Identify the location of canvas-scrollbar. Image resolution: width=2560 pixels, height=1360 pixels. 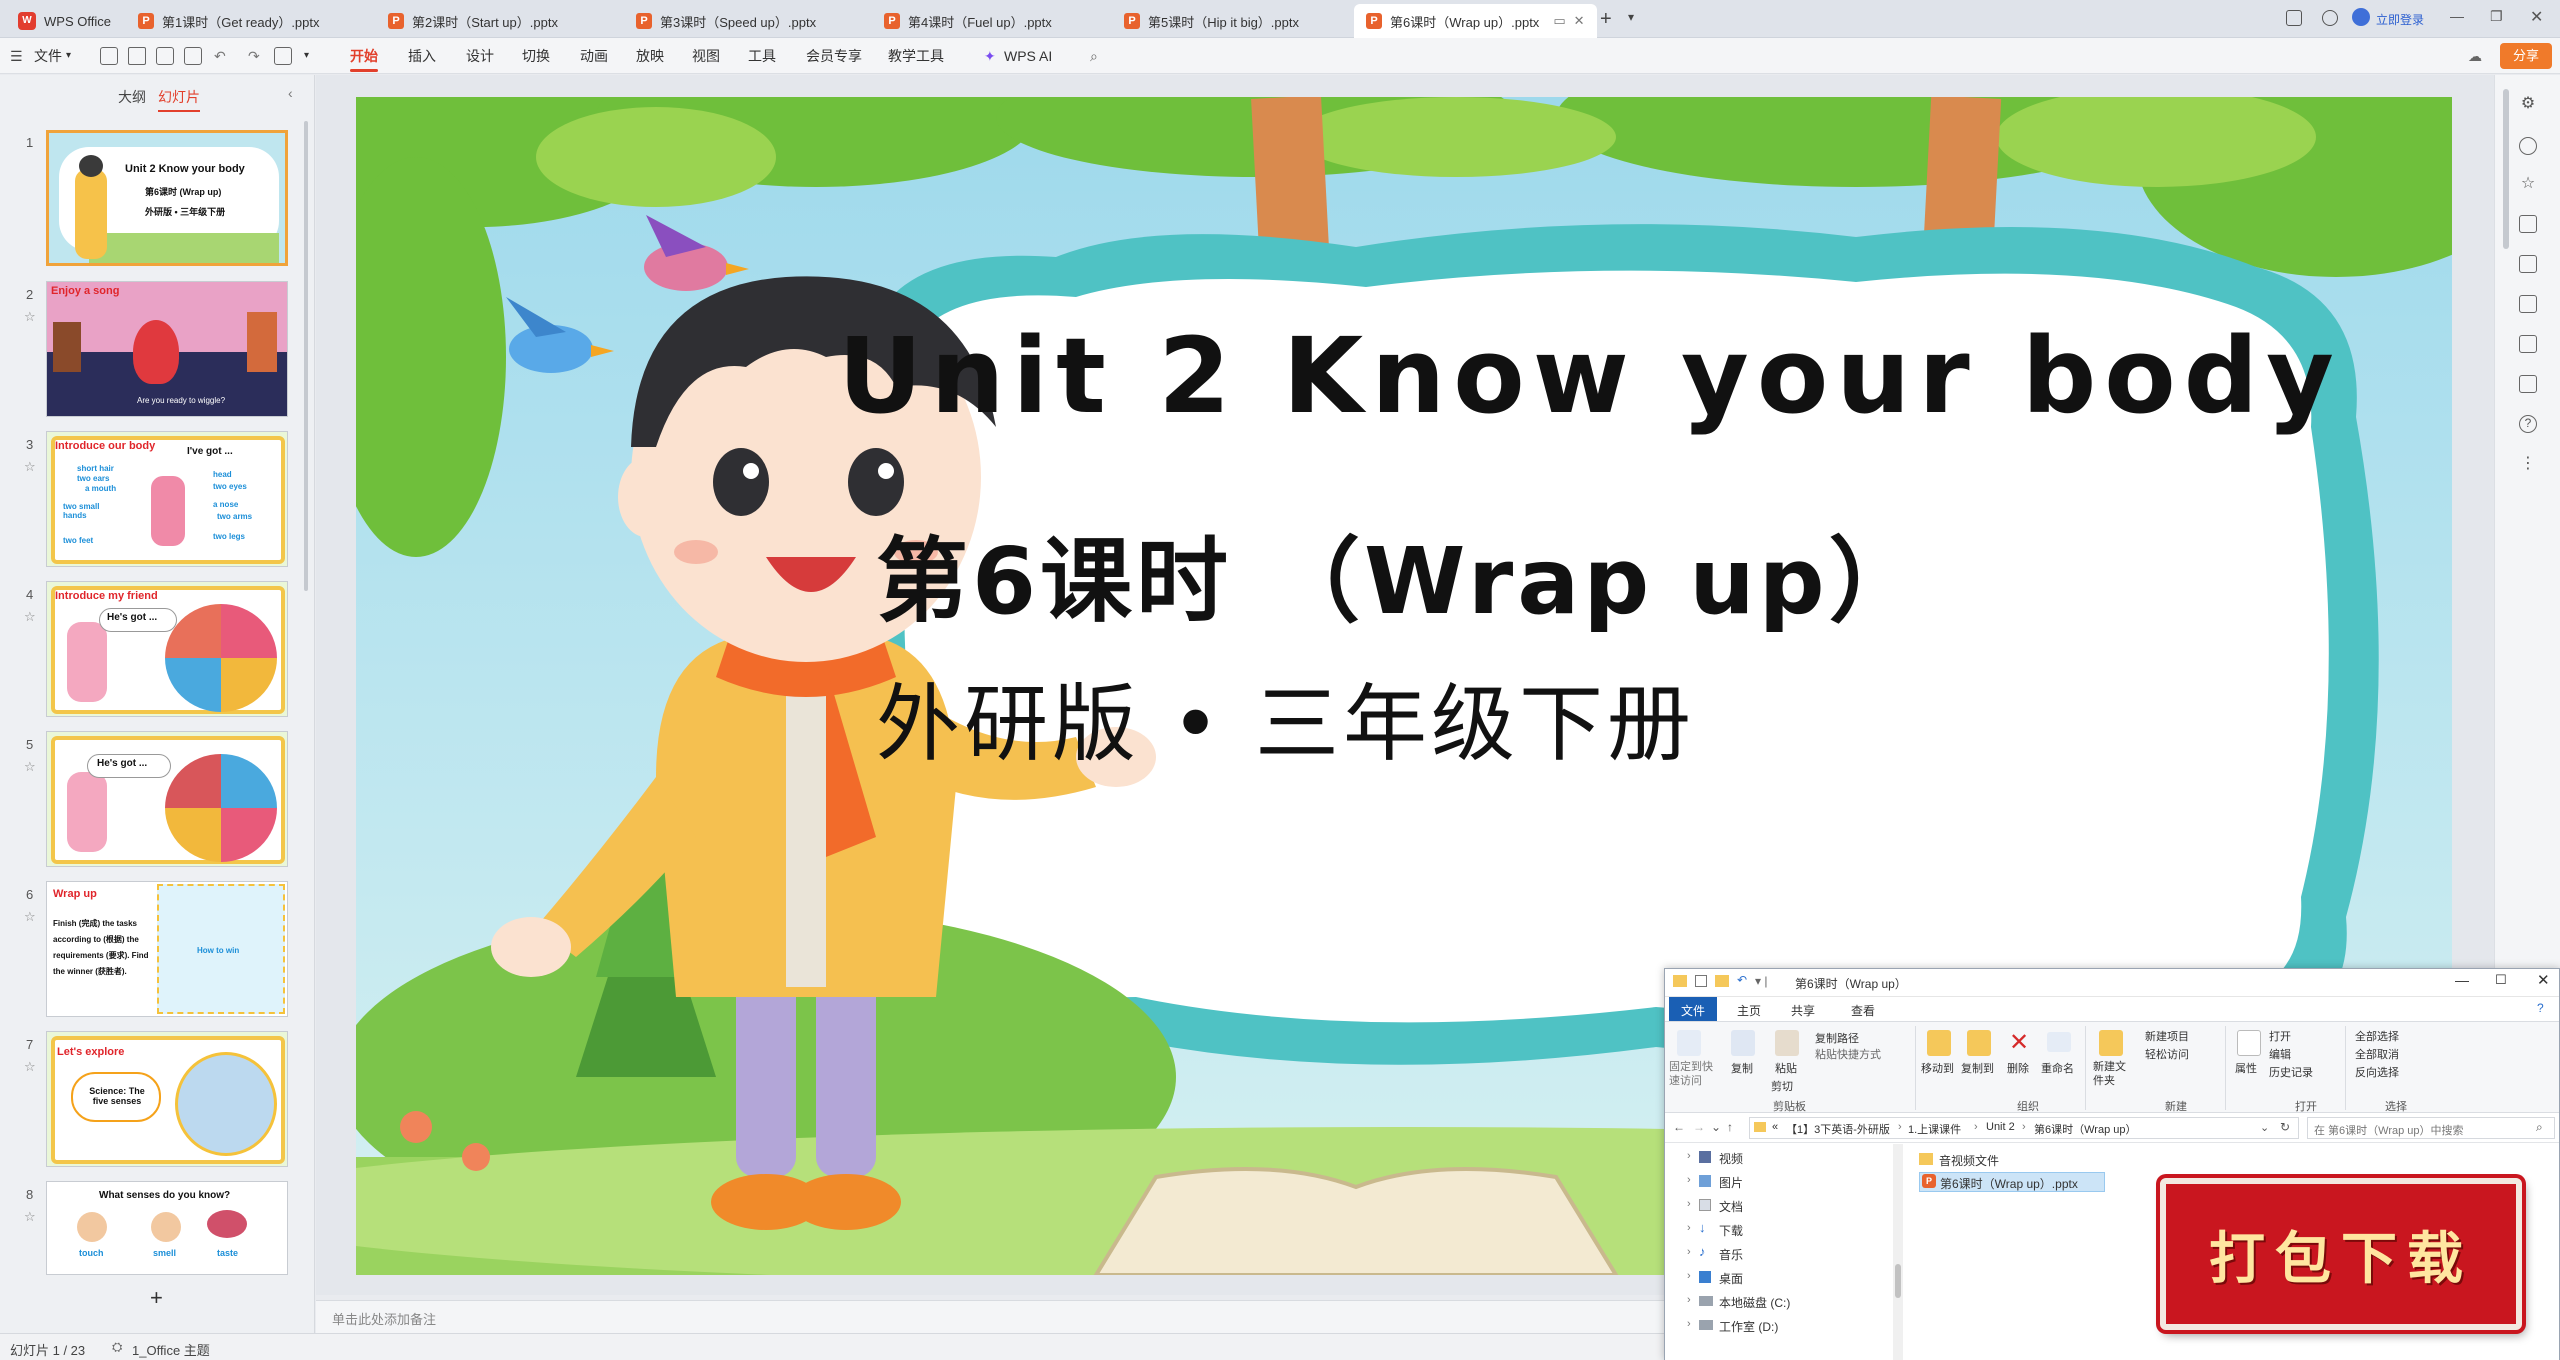
(2506, 169).